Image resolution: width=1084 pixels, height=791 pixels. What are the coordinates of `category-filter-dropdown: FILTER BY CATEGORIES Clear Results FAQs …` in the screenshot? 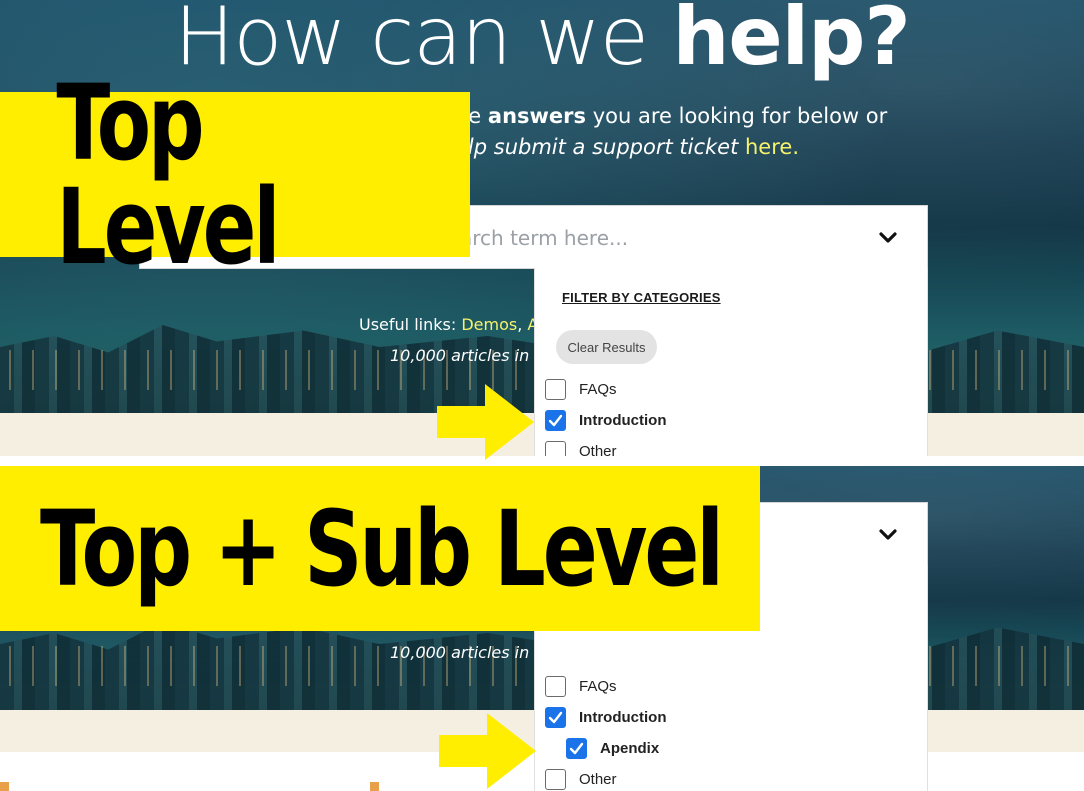 It's located at (731, 362).